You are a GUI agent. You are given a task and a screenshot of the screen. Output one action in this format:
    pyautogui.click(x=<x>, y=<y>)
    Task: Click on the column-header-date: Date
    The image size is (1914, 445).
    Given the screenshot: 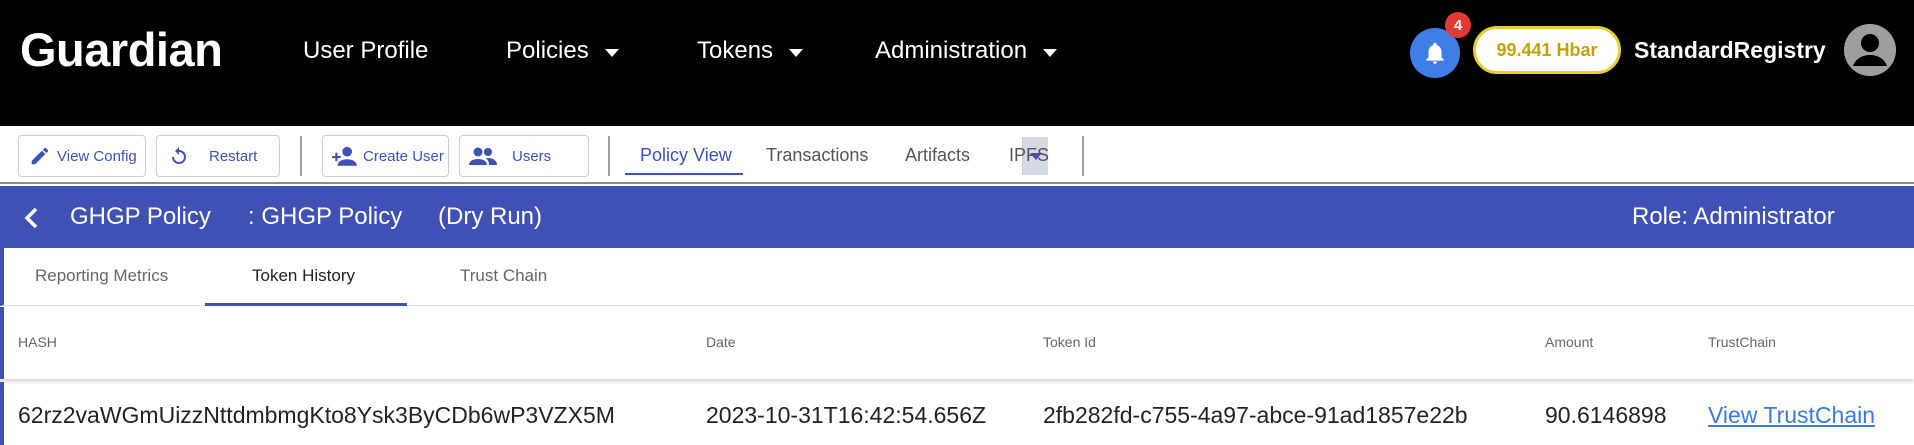 What is the action you would take?
    pyautogui.click(x=721, y=342)
    